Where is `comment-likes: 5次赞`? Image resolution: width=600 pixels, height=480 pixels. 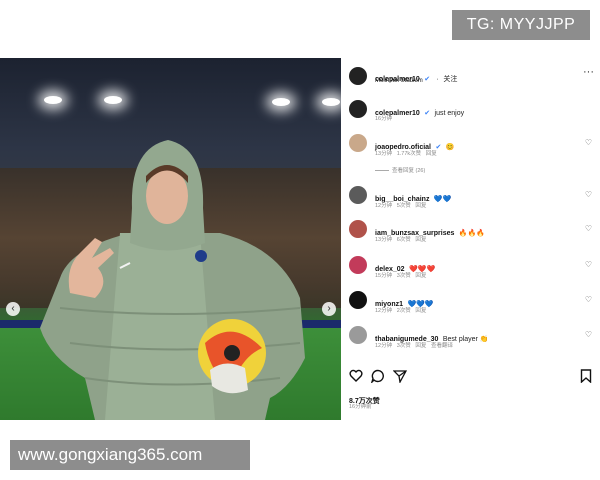
comment-likes: 5次赞 is located at coordinates (404, 206).